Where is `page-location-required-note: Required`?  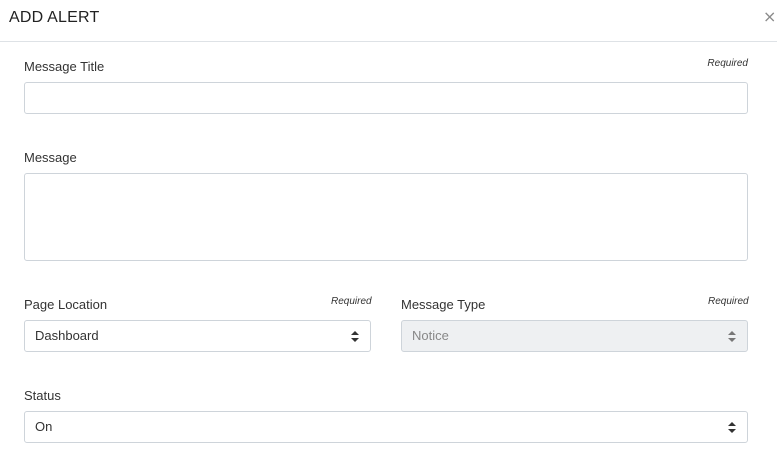 page-location-required-note: Required is located at coordinates (351, 301).